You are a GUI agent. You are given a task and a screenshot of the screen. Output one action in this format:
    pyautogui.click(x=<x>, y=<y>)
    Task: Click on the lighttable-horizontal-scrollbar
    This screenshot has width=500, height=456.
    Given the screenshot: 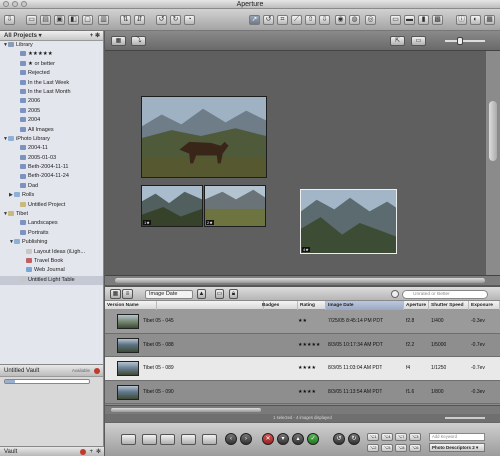 What is the action you would take?
    pyautogui.click(x=302, y=280)
    